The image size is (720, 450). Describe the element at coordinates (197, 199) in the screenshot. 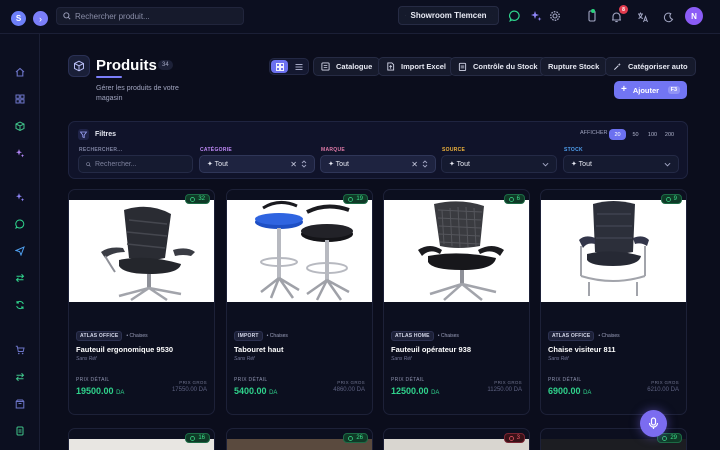

I see `stock-badge: 32` at that location.